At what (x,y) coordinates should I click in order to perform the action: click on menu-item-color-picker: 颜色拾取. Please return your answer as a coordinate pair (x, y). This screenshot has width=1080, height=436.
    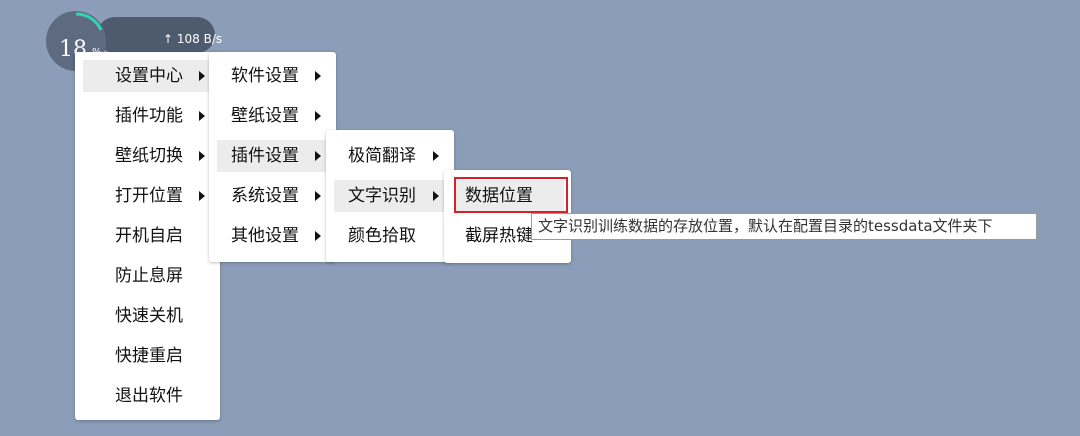
    Looking at the image, I should click on (390, 236).